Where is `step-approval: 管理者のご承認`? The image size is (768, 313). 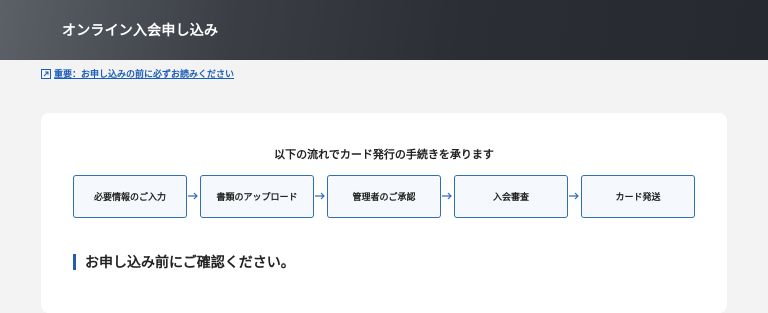 step-approval: 管理者のご承認 is located at coordinates (384, 196).